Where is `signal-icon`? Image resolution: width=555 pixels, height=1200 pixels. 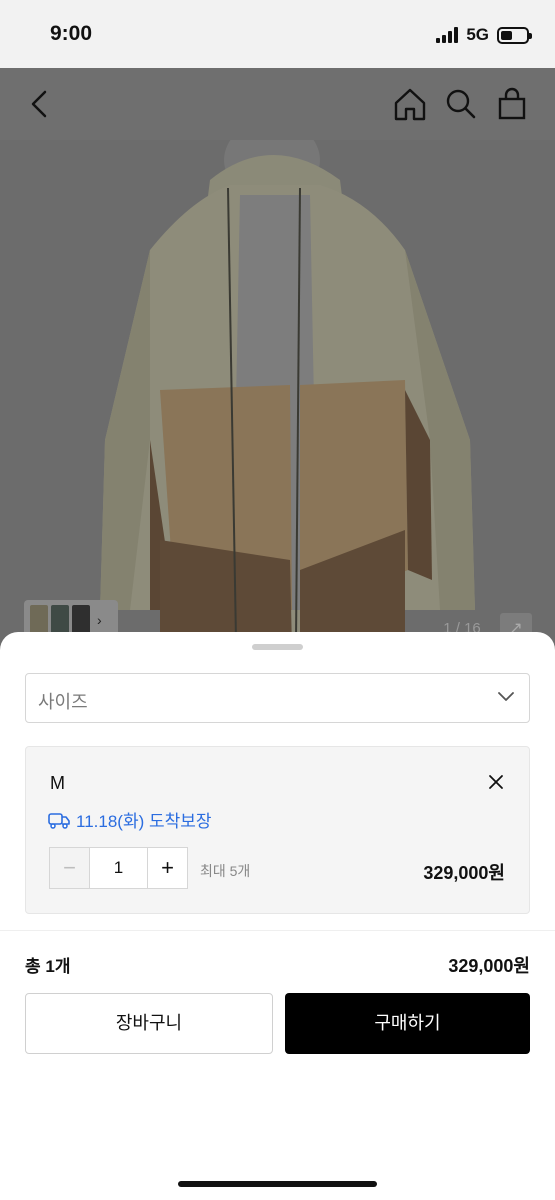 signal-icon is located at coordinates (447, 35).